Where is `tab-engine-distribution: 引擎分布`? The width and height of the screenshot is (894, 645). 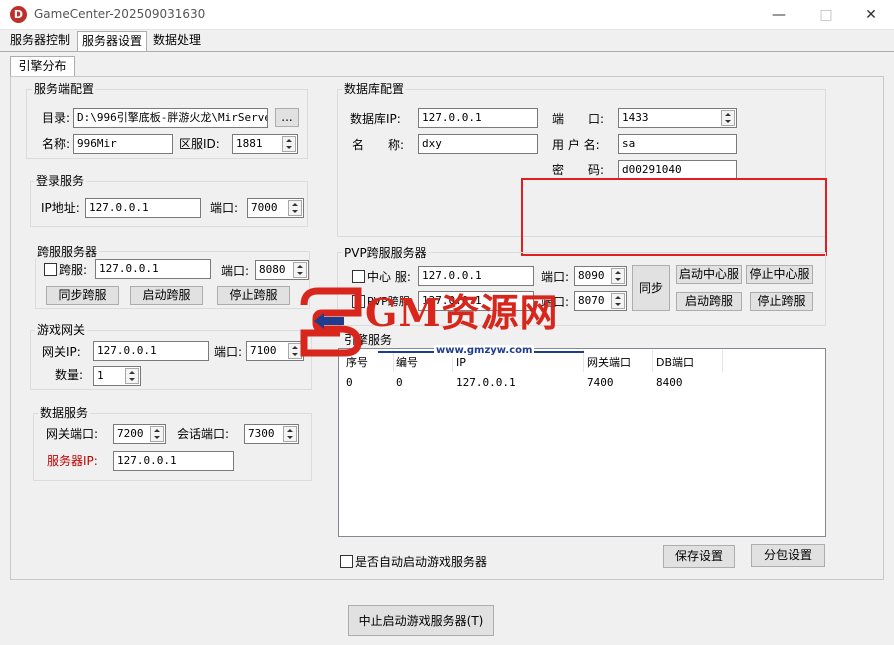
tab-engine-distribution: 引擎分布 is located at coordinates (42, 66).